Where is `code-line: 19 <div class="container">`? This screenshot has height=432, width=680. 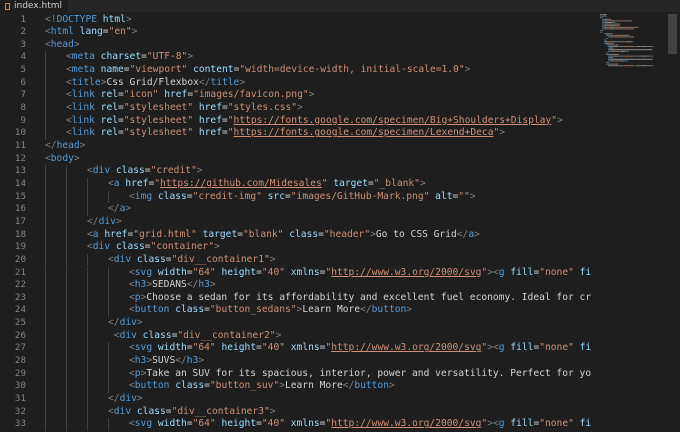 code-line: 19 <div class="container"> is located at coordinates (296, 247).